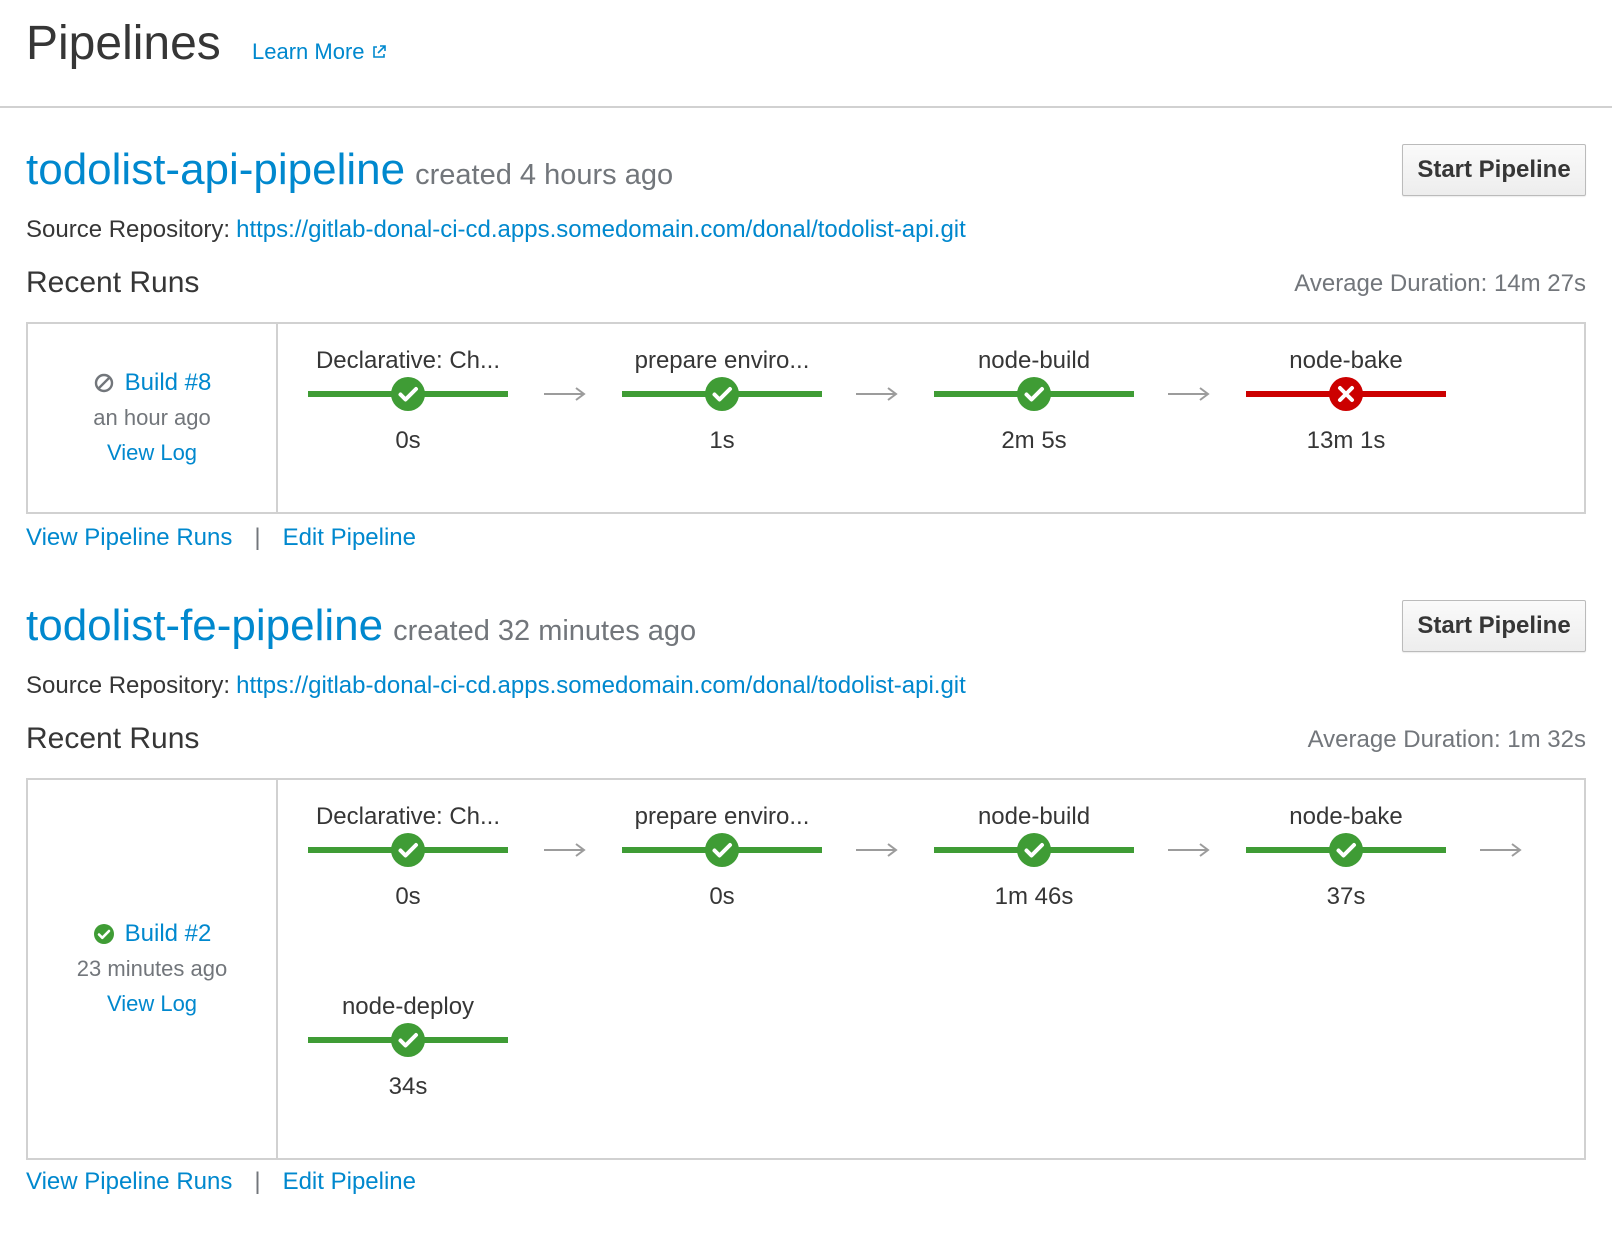 The image size is (1612, 1252). I want to click on stage-name: node-deploy, so click(408, 1006).